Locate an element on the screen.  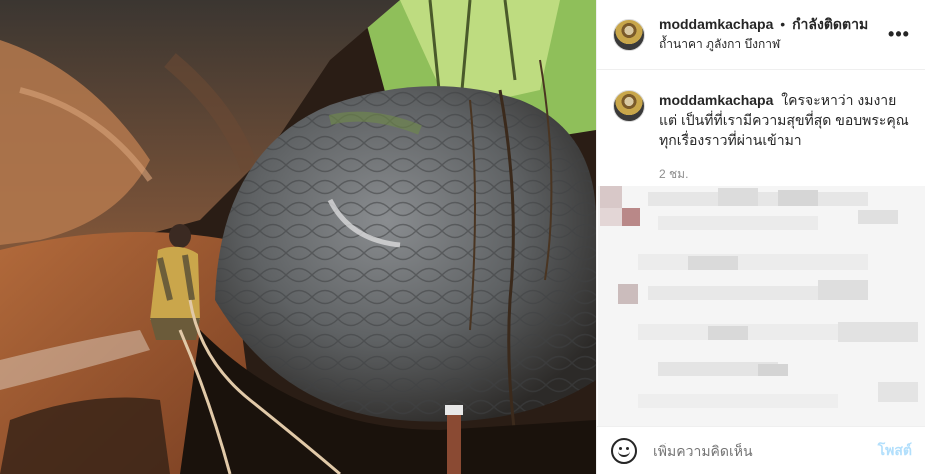
header-line: moddamkachapa • กำลังติดตาม is located at coordinates (773, 24).